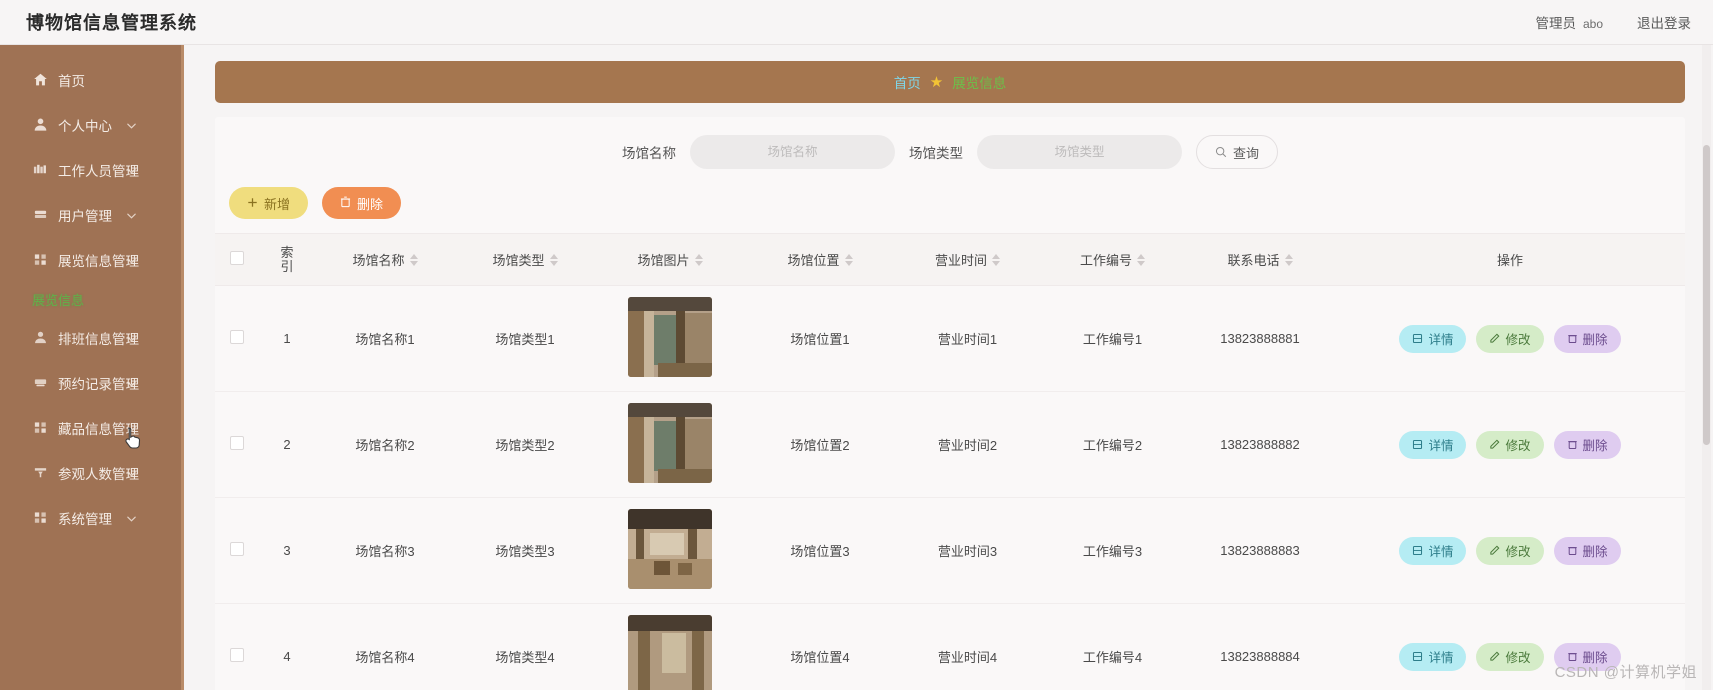 The height and width of the screenshot is (690, 1713). Describe the element at coordinates (1079, 152) in the screenshot. I see `venue-type-input` at that location.